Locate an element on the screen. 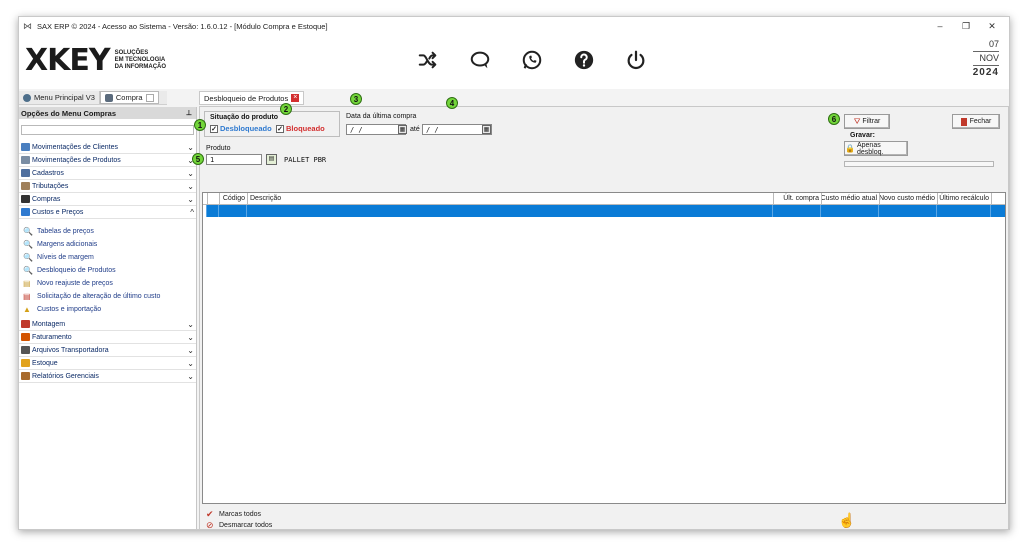  apenas-desbloq-button: 🔒 Apenas desbloq. is located at coordinates (876, 148).